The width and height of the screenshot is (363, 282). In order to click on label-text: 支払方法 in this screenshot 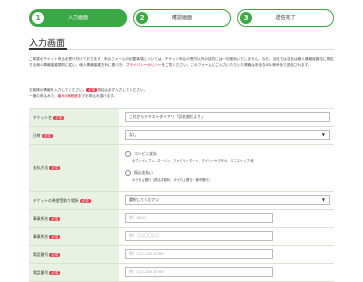, I will do `click(41, 167)`.